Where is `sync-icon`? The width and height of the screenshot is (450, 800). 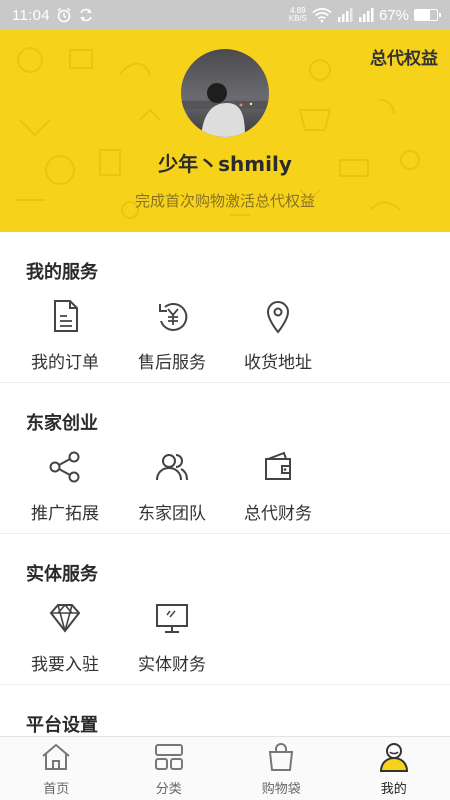
sync-icon is located at coordinates (86, 15).